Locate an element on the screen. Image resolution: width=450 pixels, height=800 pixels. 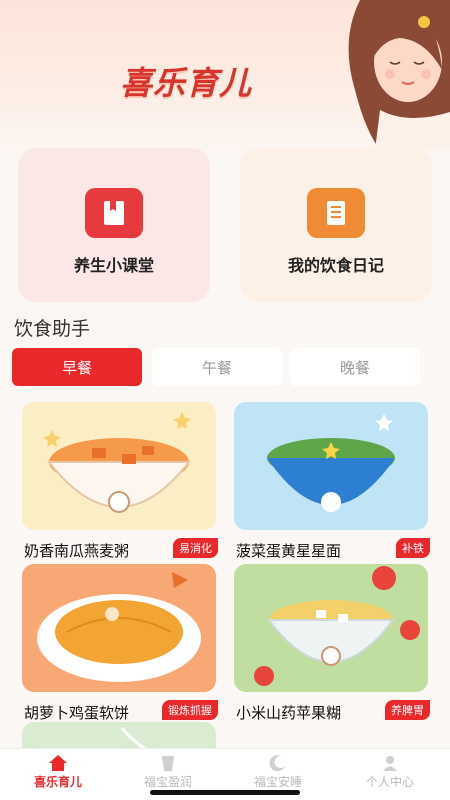
diet-diary-card: 我的饮食日记 is located at coordinates (336, 225).